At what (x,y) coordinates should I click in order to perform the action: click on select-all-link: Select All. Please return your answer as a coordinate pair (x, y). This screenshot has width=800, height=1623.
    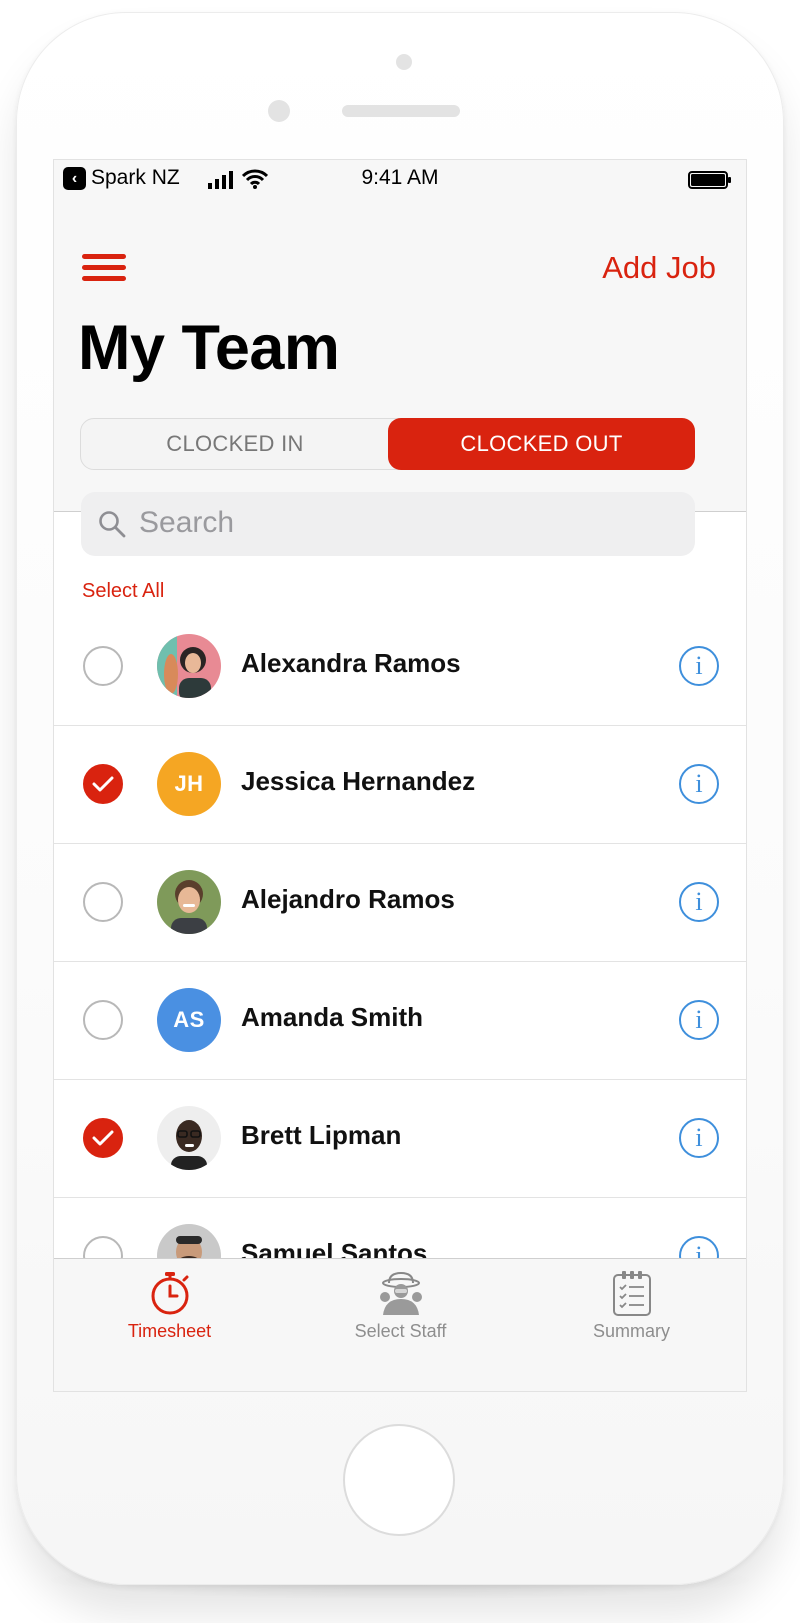
    Looking at the image, I should click on (123, 591).